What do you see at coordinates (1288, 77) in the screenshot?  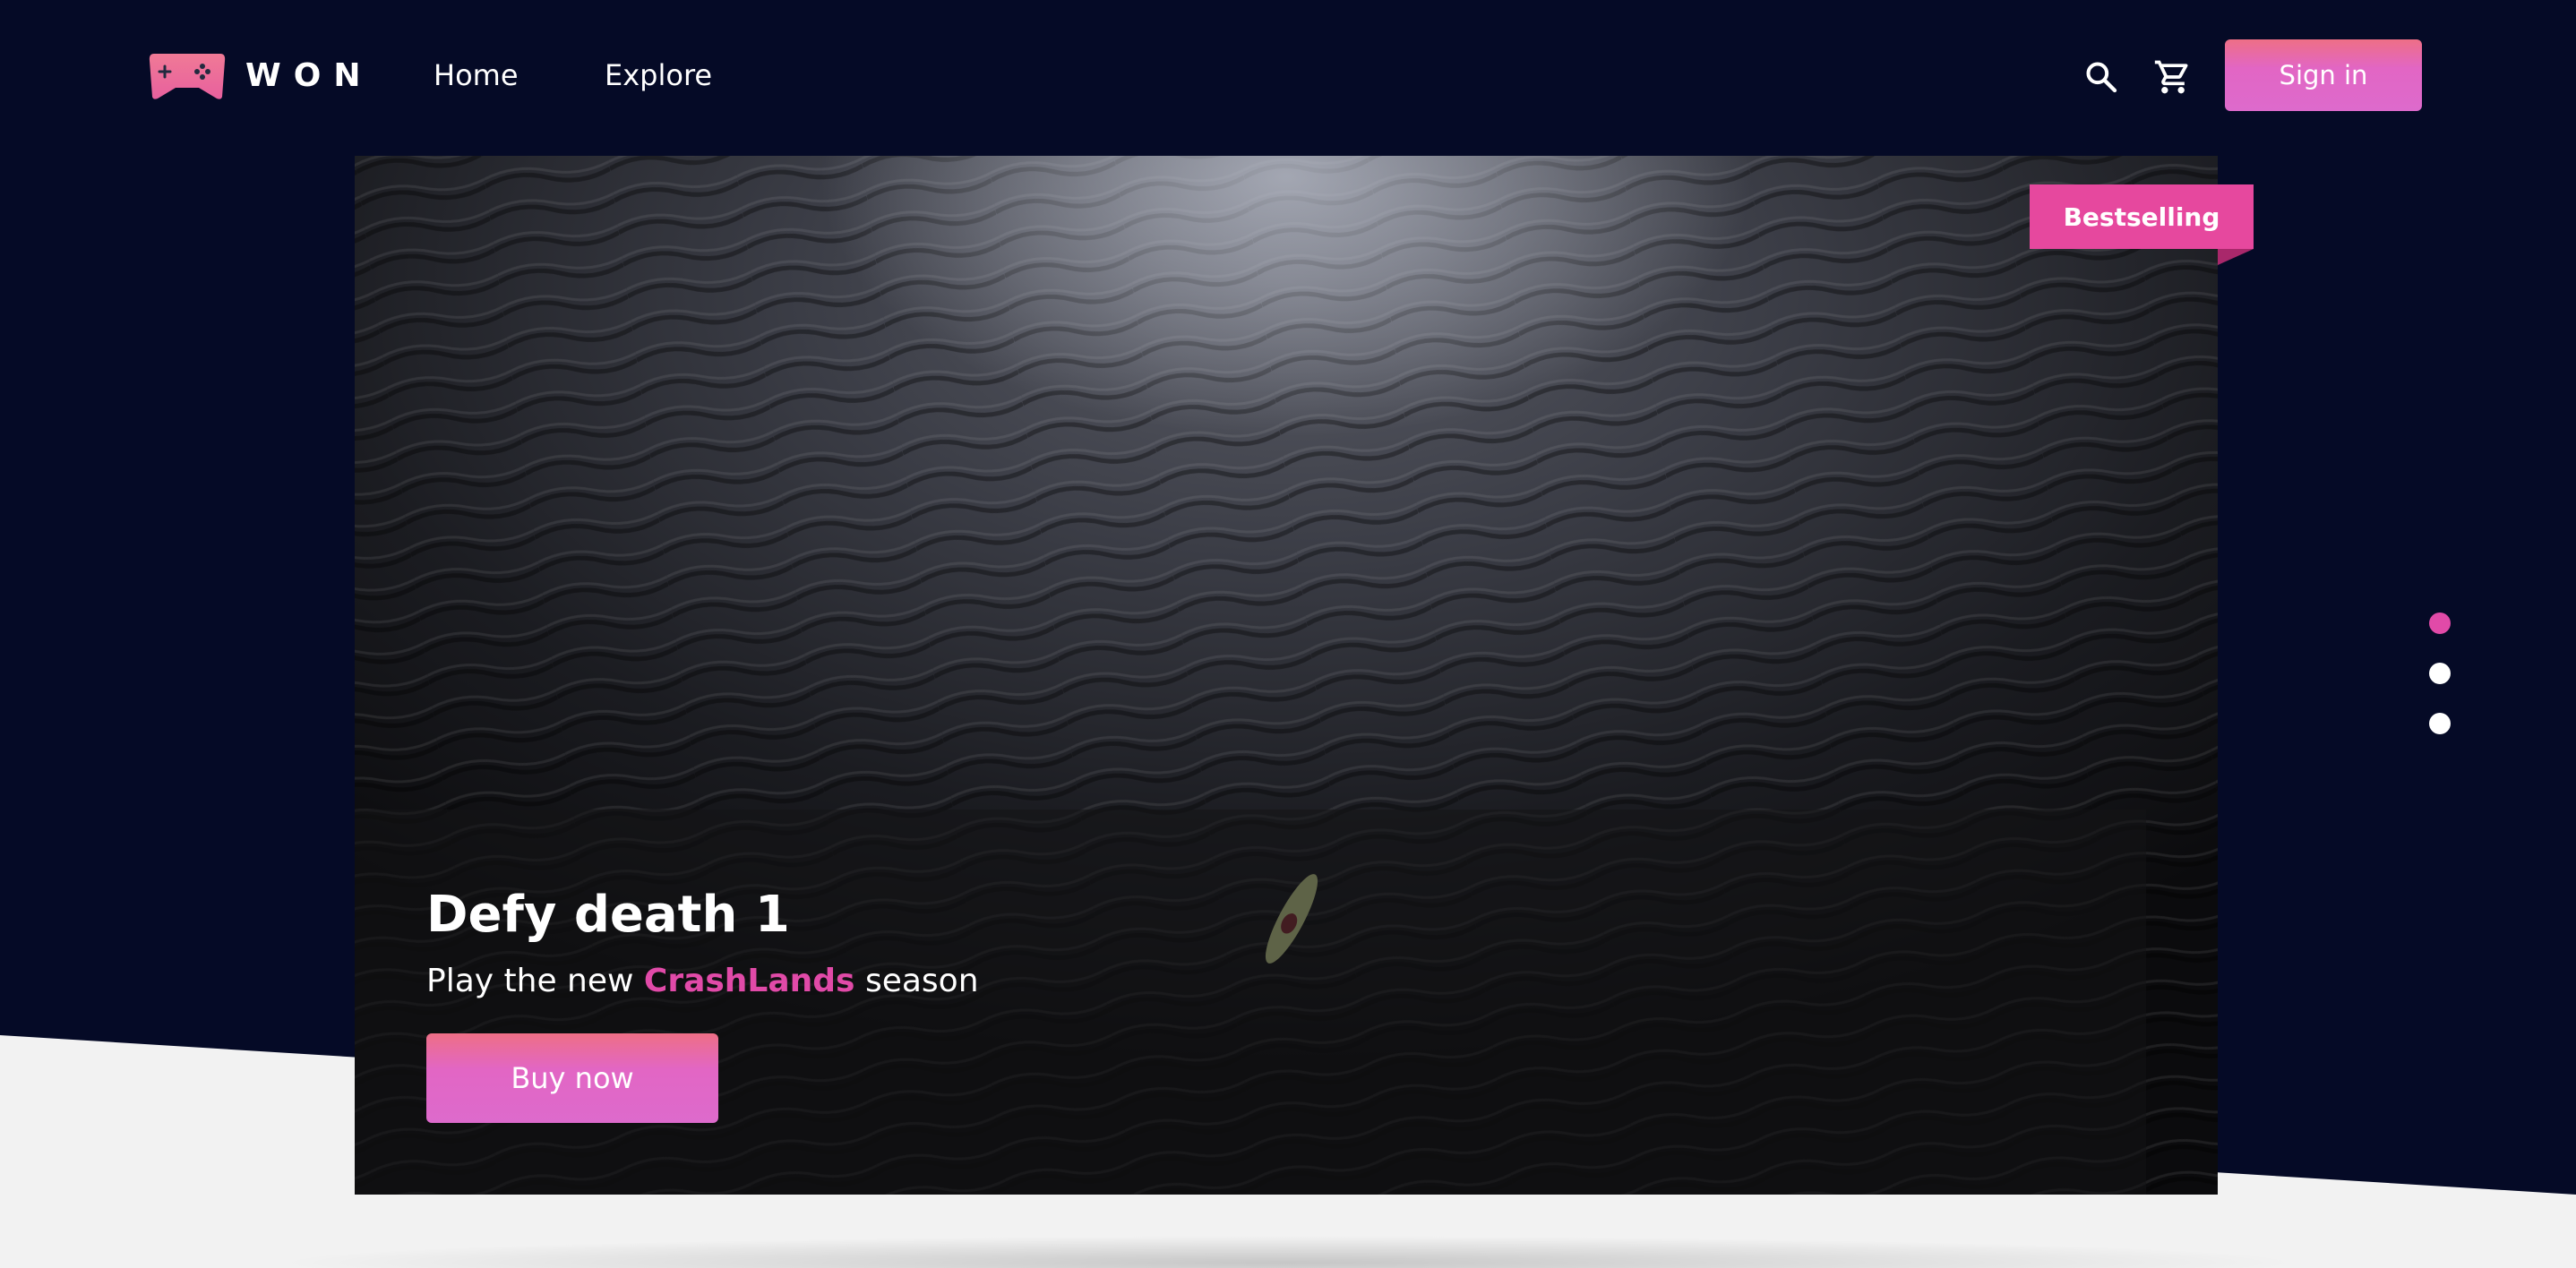 I see `top-nav: WON Home Explore Sign in` at bounding box center [1288, 77].